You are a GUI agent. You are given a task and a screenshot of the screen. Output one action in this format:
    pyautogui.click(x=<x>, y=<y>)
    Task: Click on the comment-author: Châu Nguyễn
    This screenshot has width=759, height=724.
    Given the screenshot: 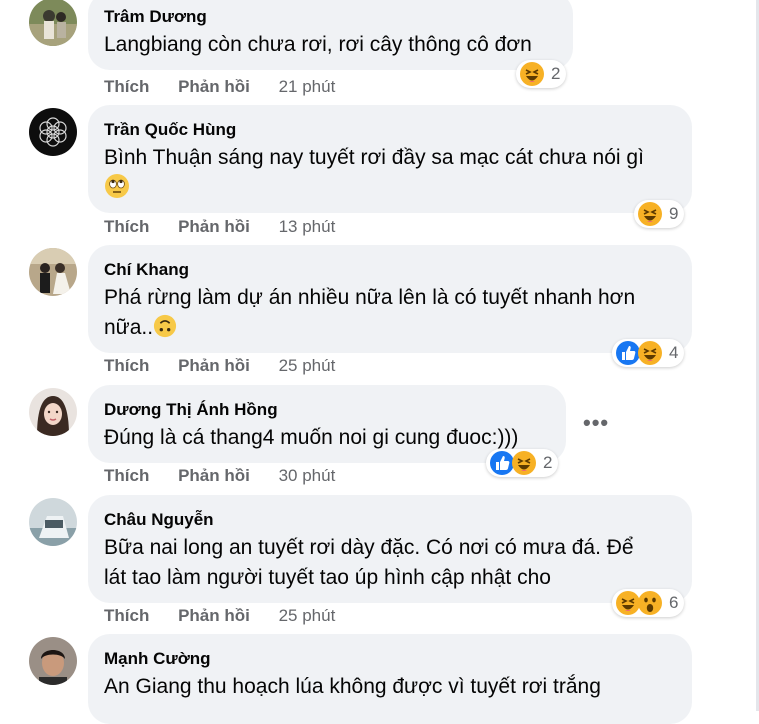 What is the action you would take?
    pyautogui.click(x=390, y=520)
    